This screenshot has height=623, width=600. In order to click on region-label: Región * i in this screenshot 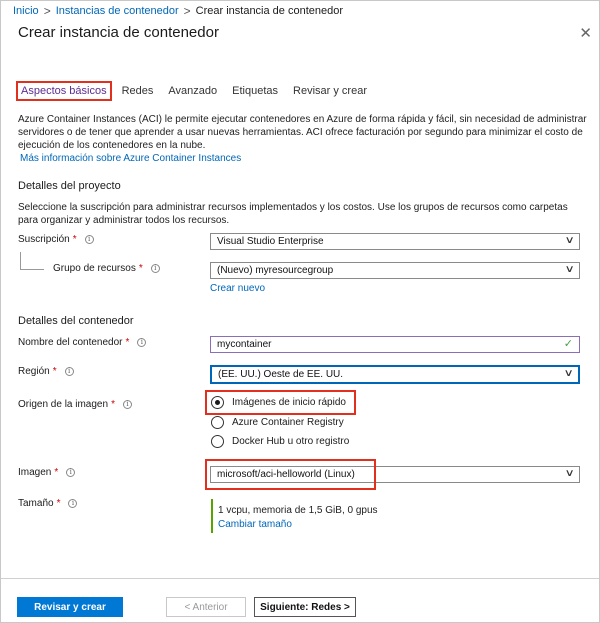, I will do `click(46, 371)`.